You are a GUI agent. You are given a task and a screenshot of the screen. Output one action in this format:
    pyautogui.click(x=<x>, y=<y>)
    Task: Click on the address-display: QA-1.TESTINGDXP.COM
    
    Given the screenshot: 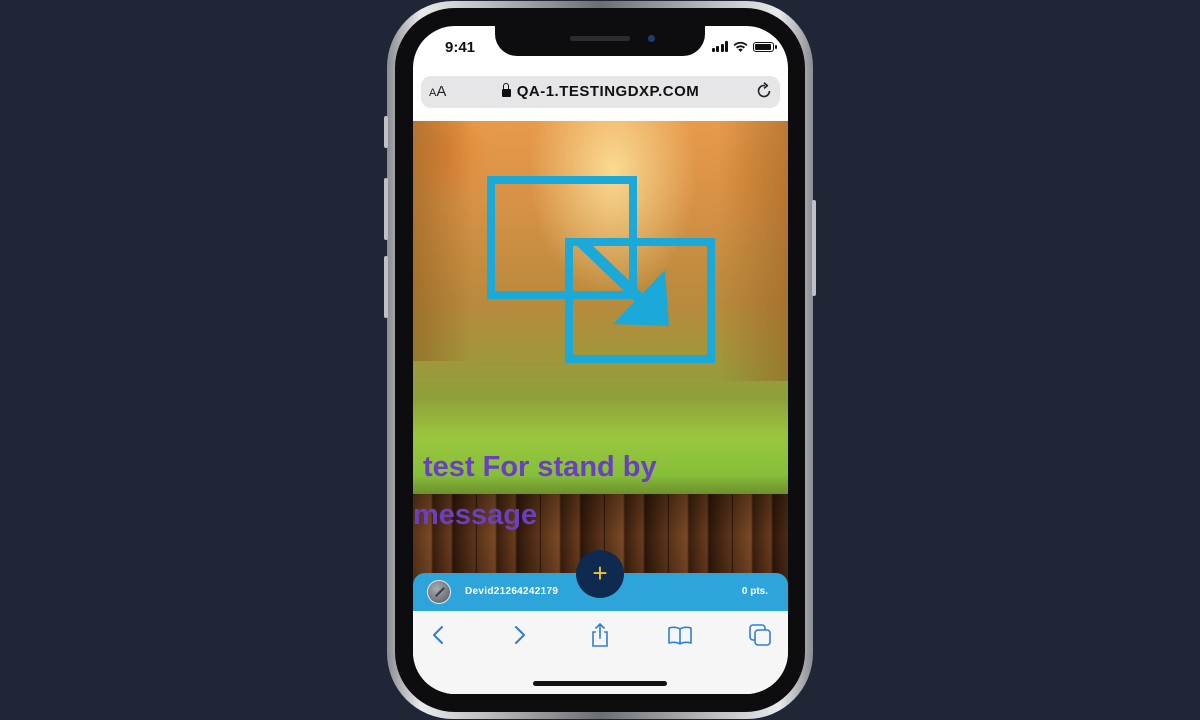 What is the action you would take?
    pyautogui.click(x=600, y=91)
    